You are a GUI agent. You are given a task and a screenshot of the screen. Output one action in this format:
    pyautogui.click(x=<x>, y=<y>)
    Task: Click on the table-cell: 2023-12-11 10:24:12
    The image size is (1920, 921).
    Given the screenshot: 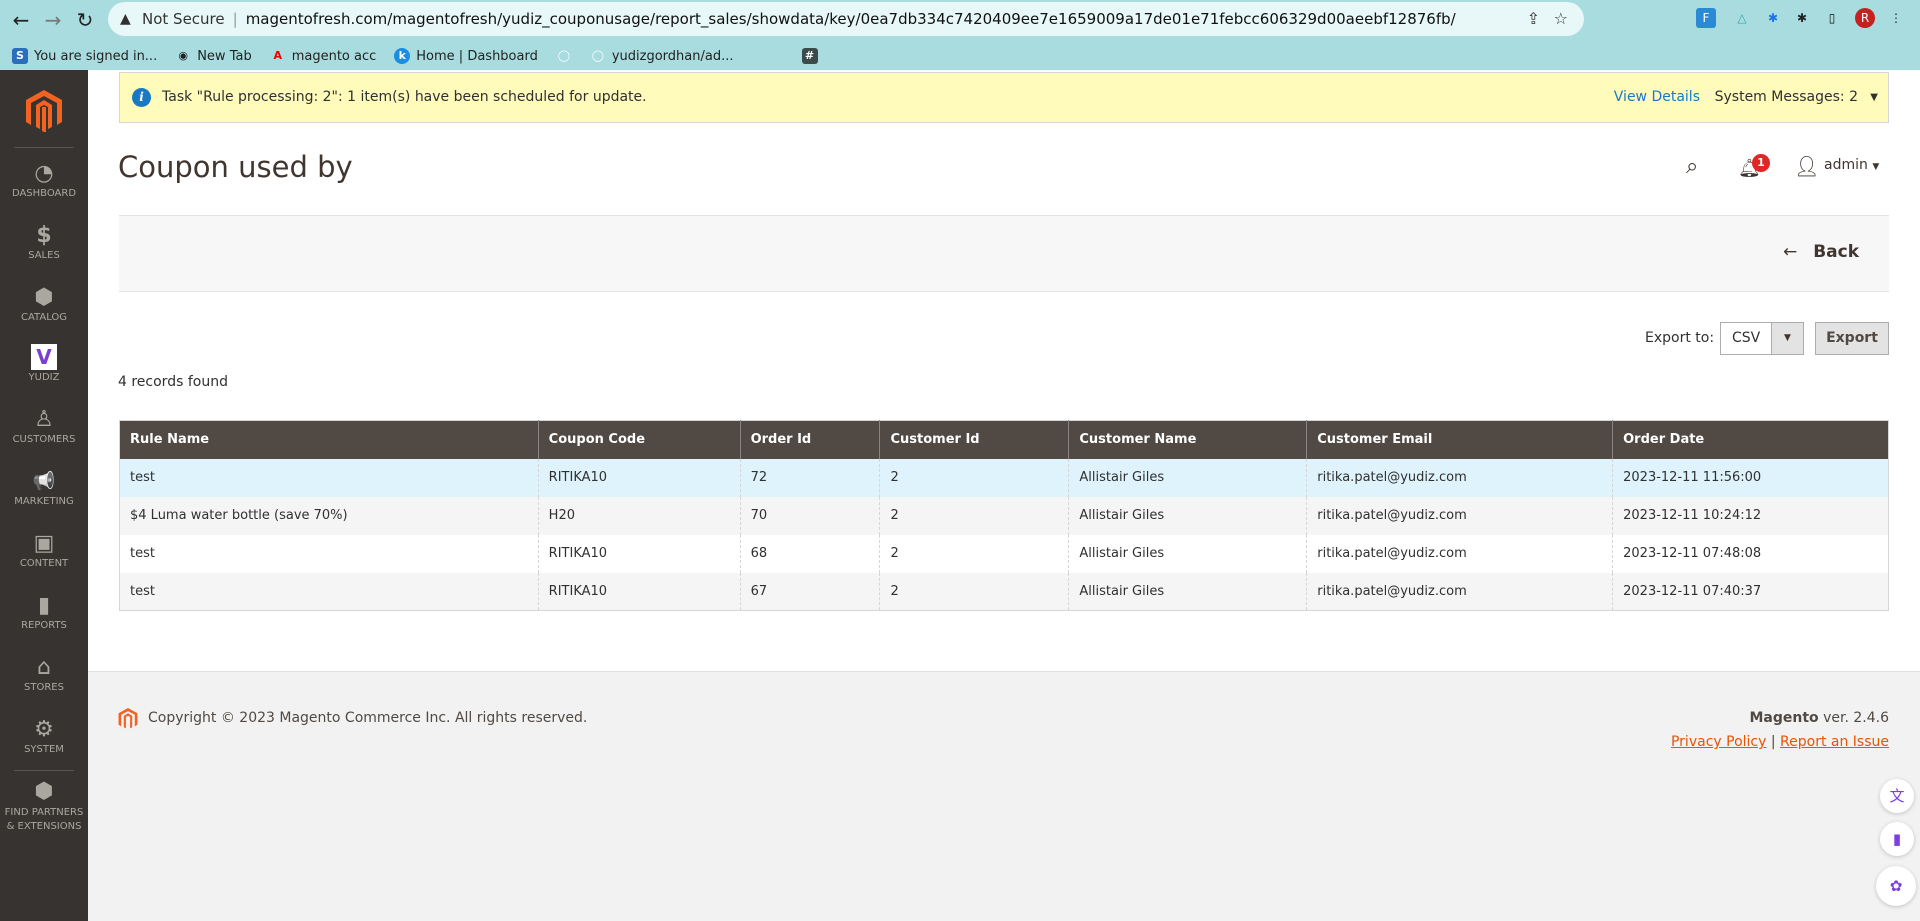 What is the action you would take?
    pyautogui.click(x=1750, y=515)
    